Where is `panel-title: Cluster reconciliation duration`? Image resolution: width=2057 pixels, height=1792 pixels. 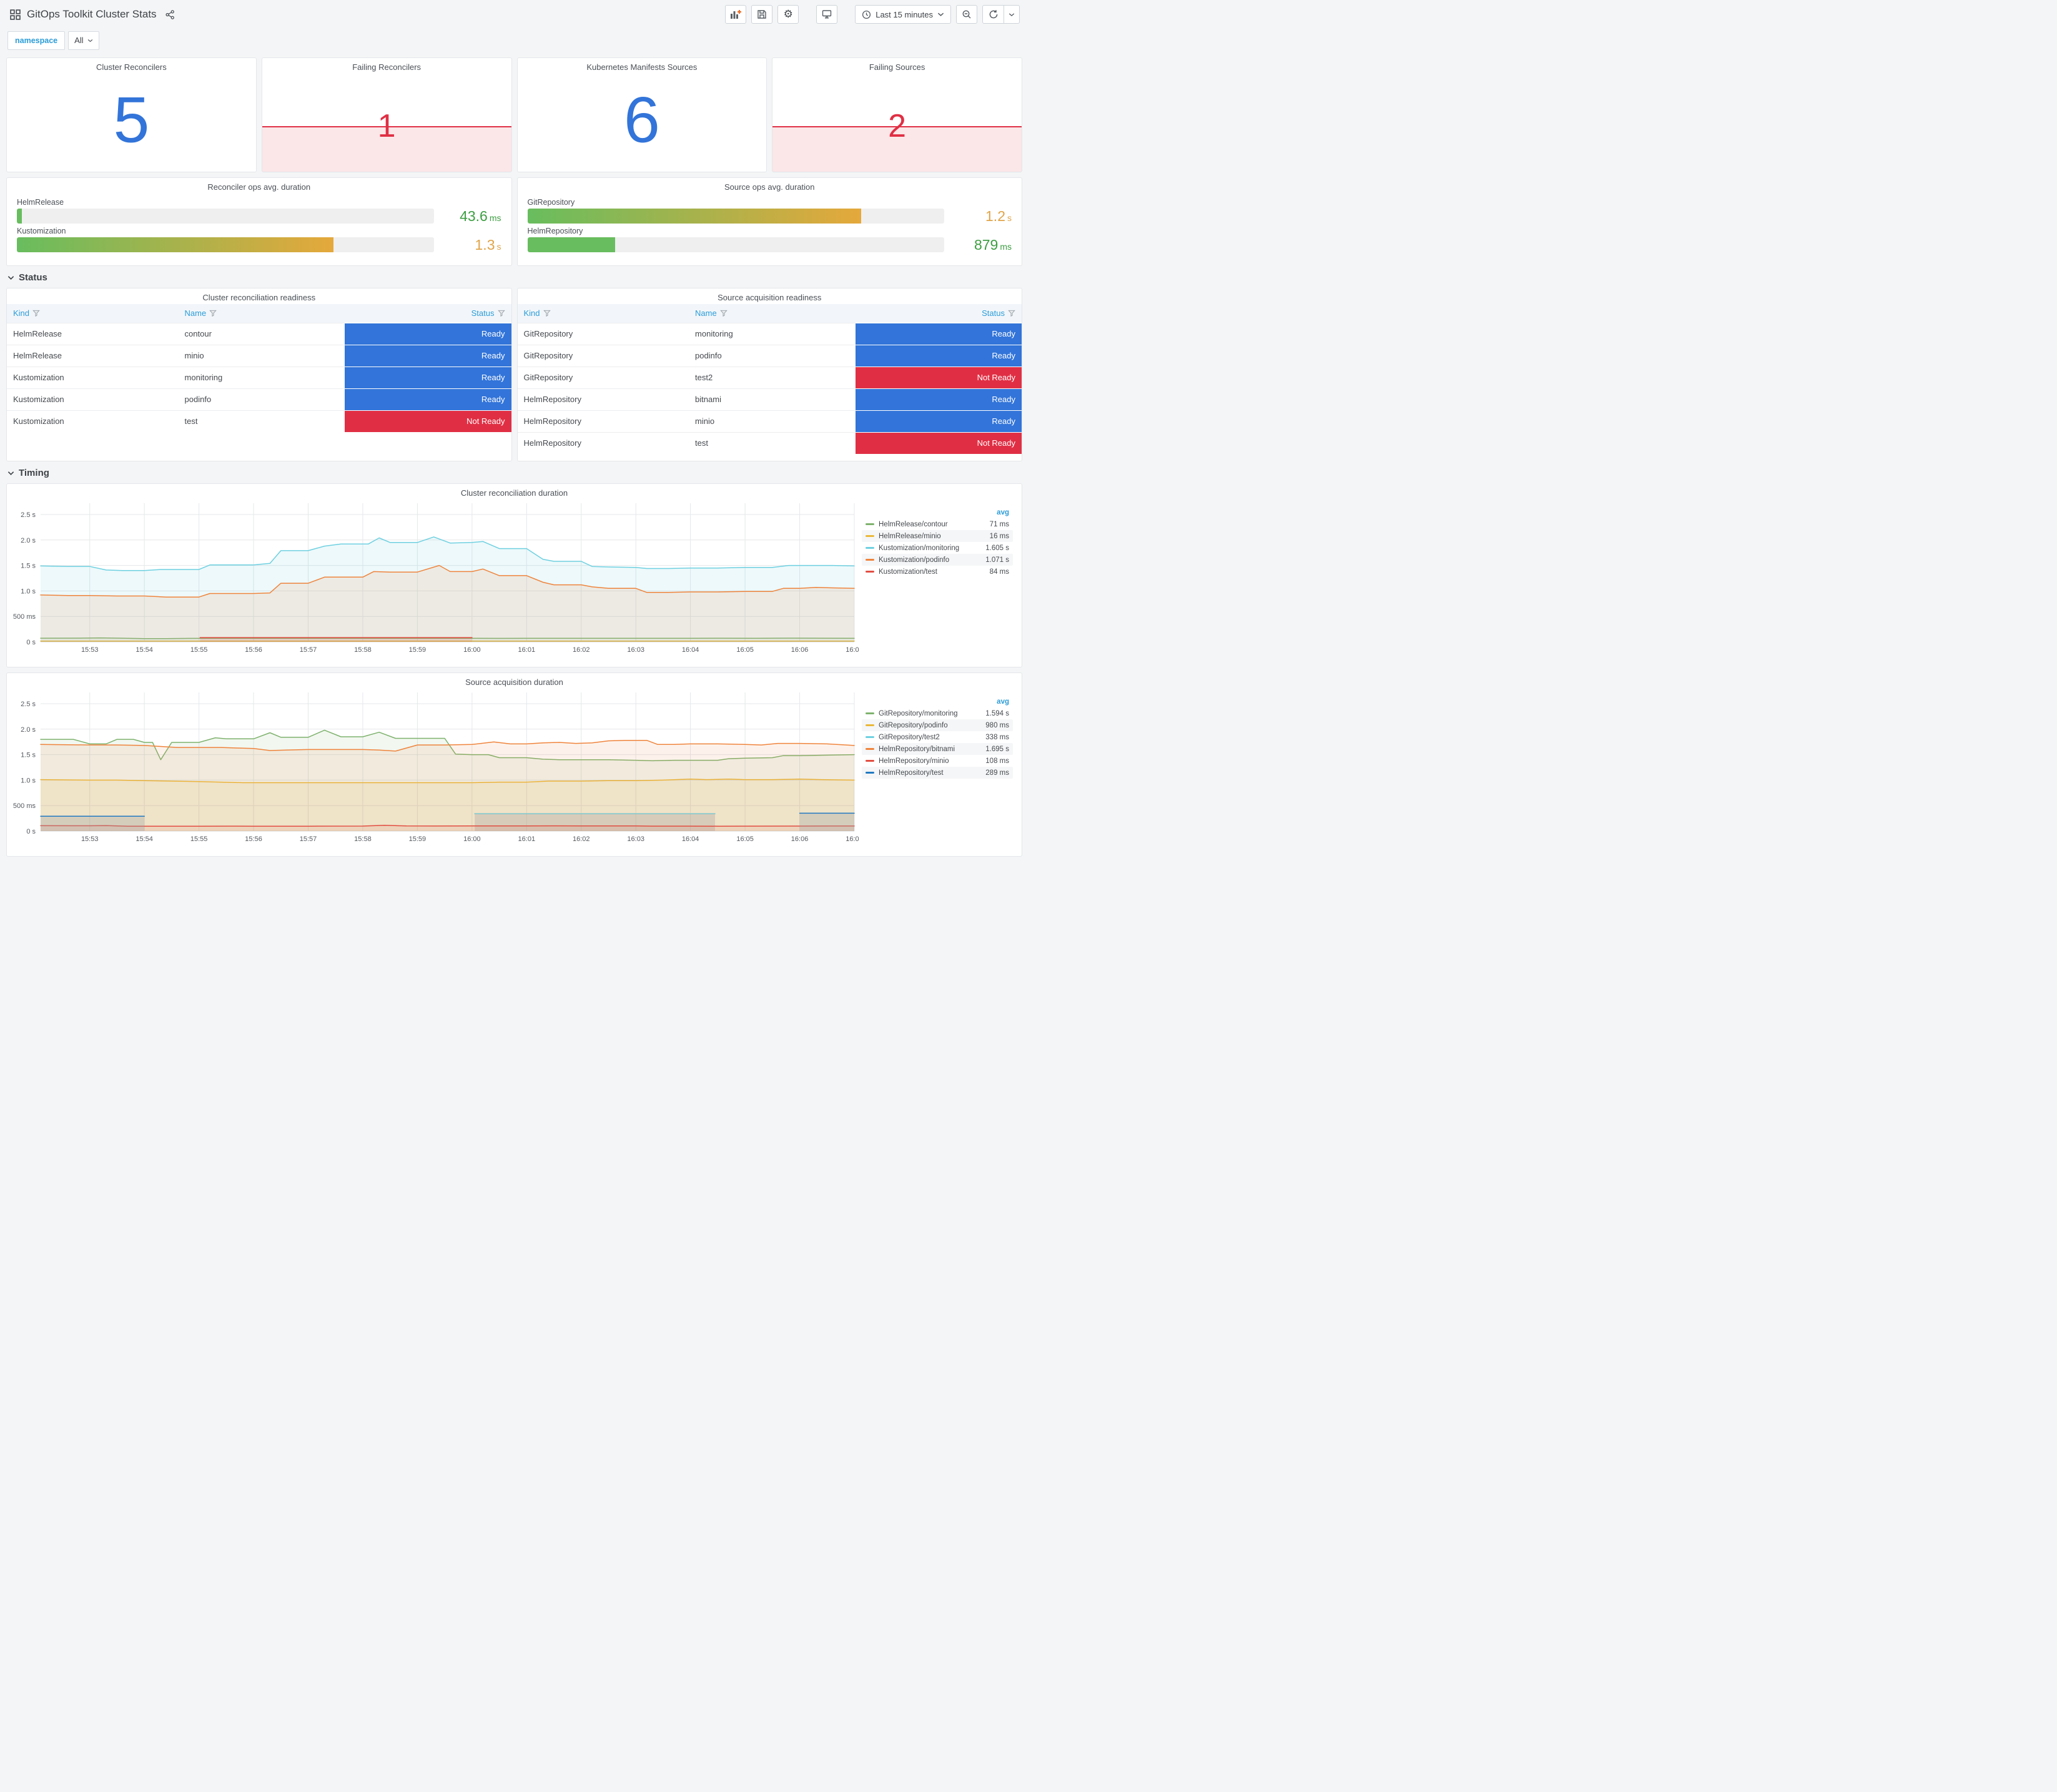
panel-title: Cluster reconciliation duration is located at coordinates (515, 492).